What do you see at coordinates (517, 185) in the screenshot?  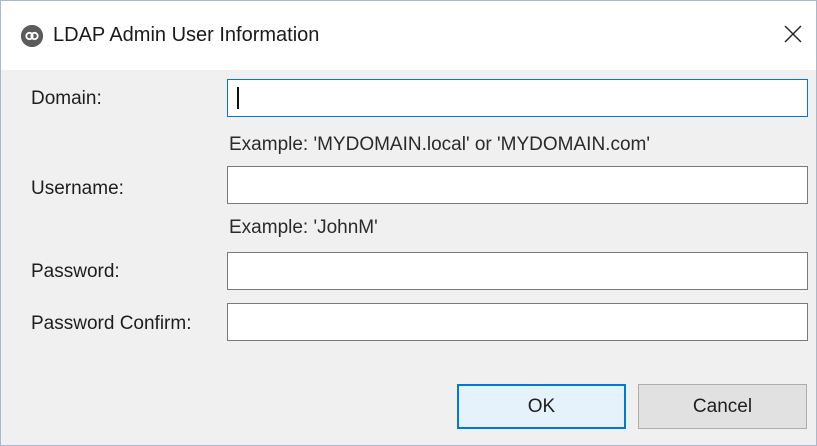 I see `username-input` at bounding box center [517, 185].